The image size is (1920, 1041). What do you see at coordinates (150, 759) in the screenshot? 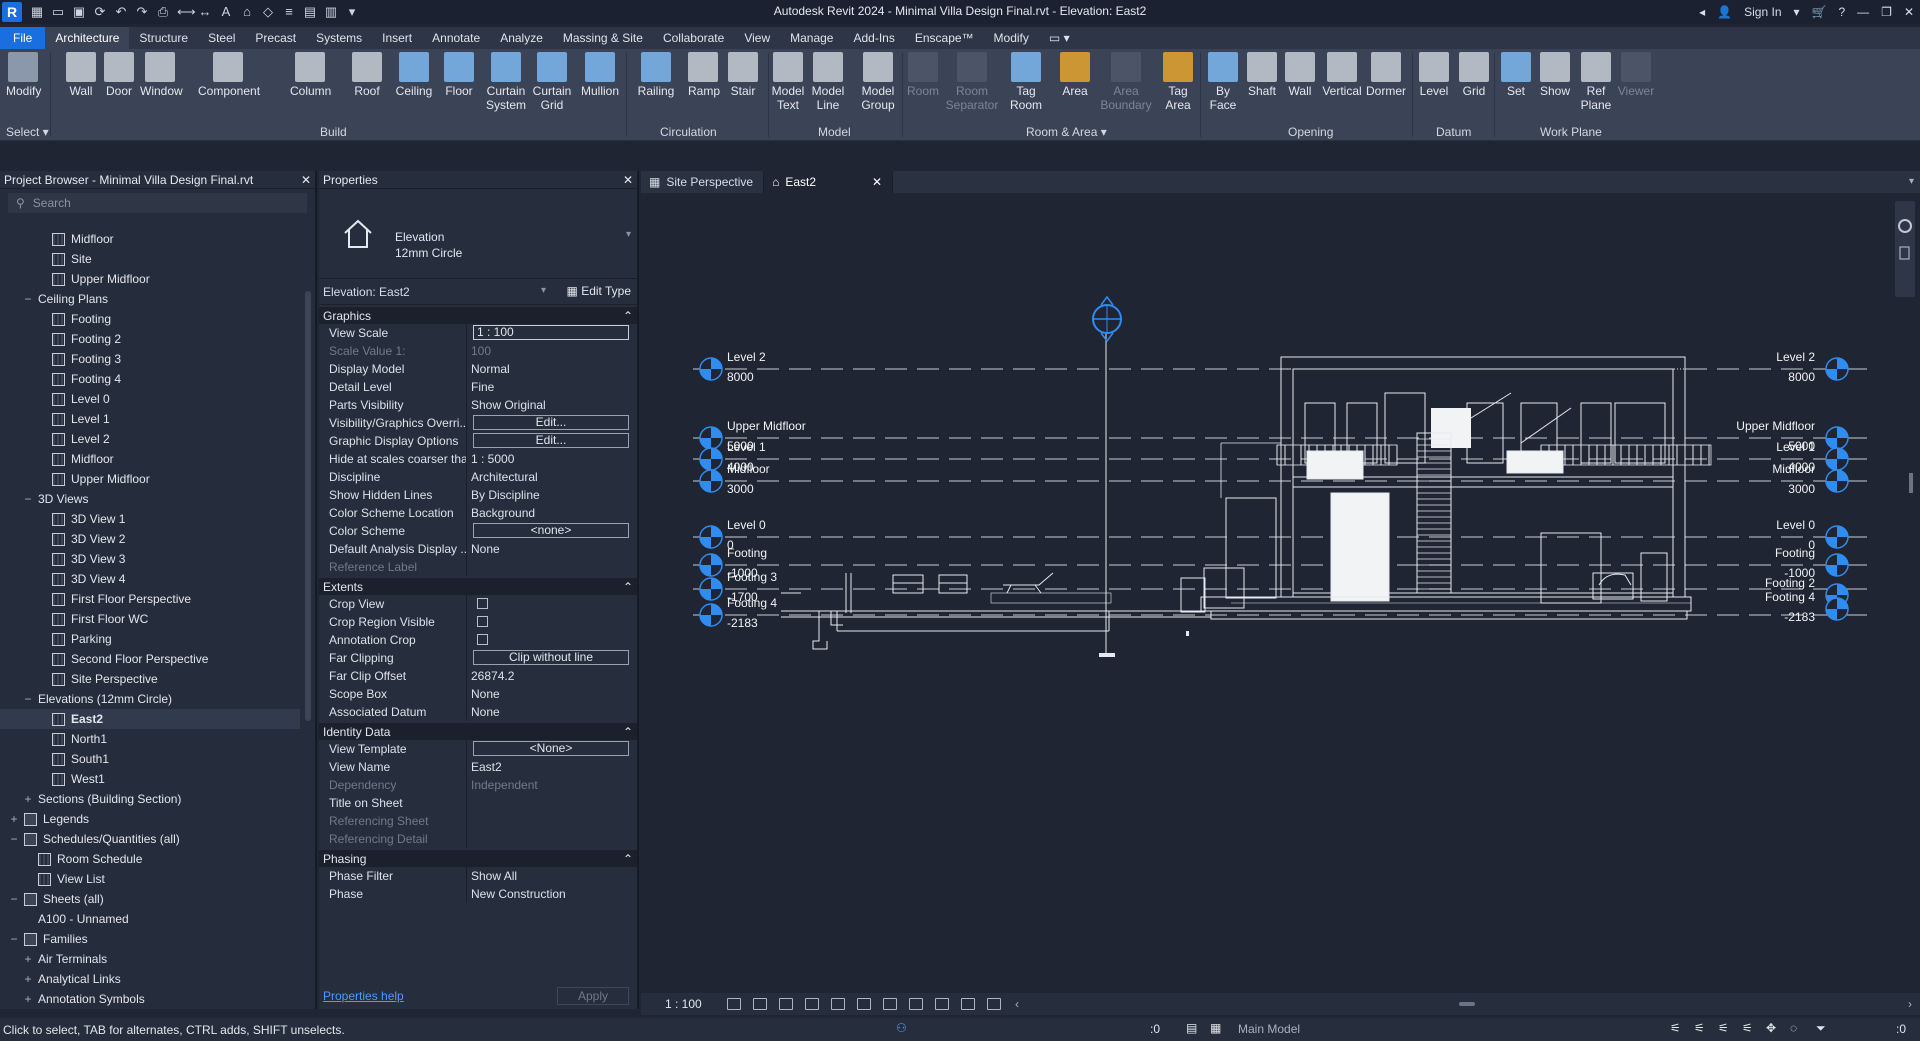
I see `tree-item-view: South1` at bounding box center [150, 759].